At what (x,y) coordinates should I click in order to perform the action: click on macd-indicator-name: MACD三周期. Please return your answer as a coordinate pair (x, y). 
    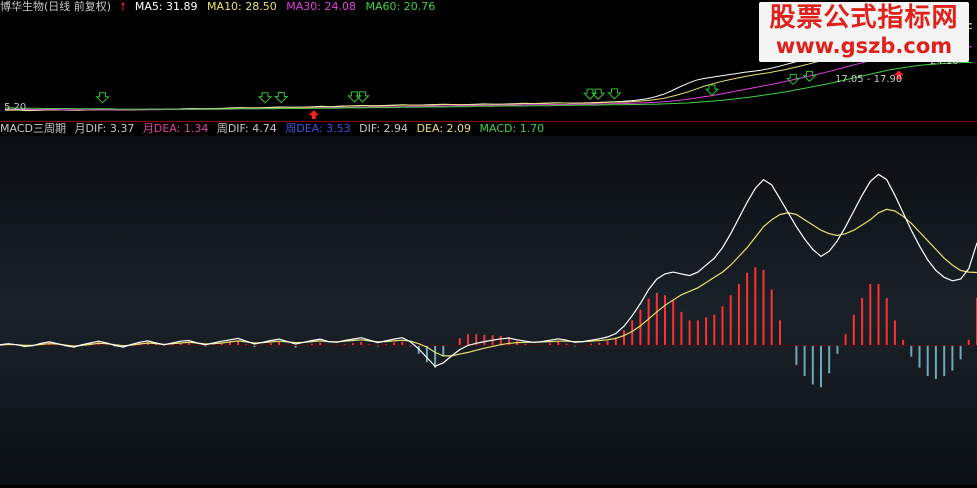
    Looking at the image, I should click on (33, 128).